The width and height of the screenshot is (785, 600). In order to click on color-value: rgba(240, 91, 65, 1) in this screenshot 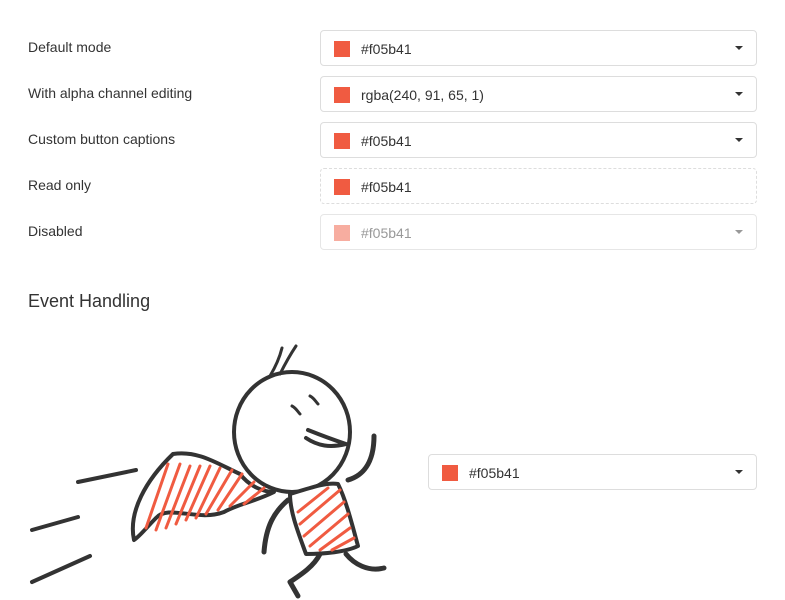, I will do `click(422, 95)`.